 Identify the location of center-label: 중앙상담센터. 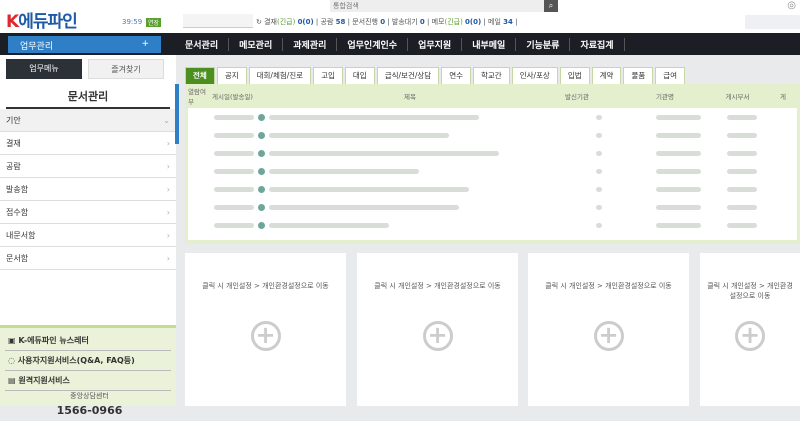
(89, 396).